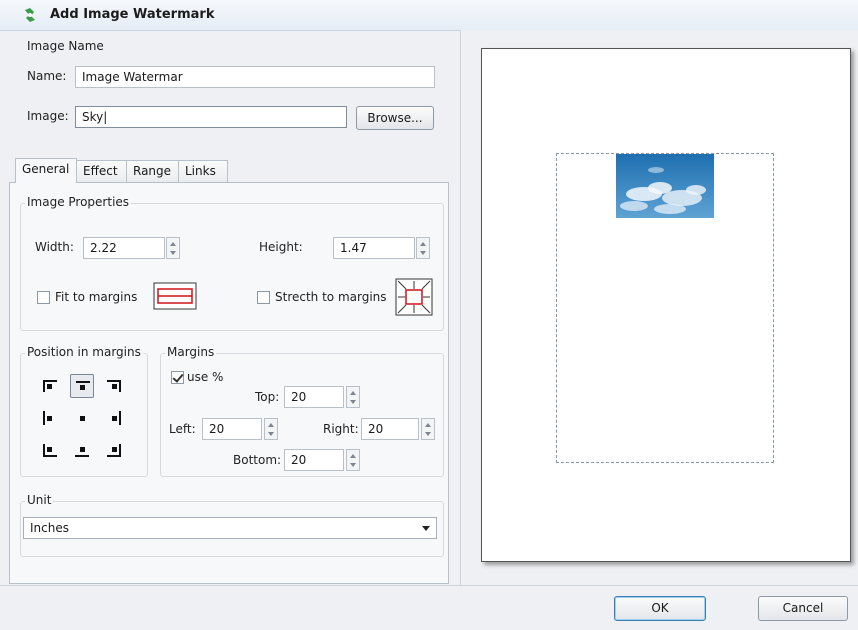 Image resolution: width=858 pixels, height=630 pixels. What do you see at coordinates (281, 247) in the screenshot?
I see `height-label: Height:` at bounding box center [281, 247].